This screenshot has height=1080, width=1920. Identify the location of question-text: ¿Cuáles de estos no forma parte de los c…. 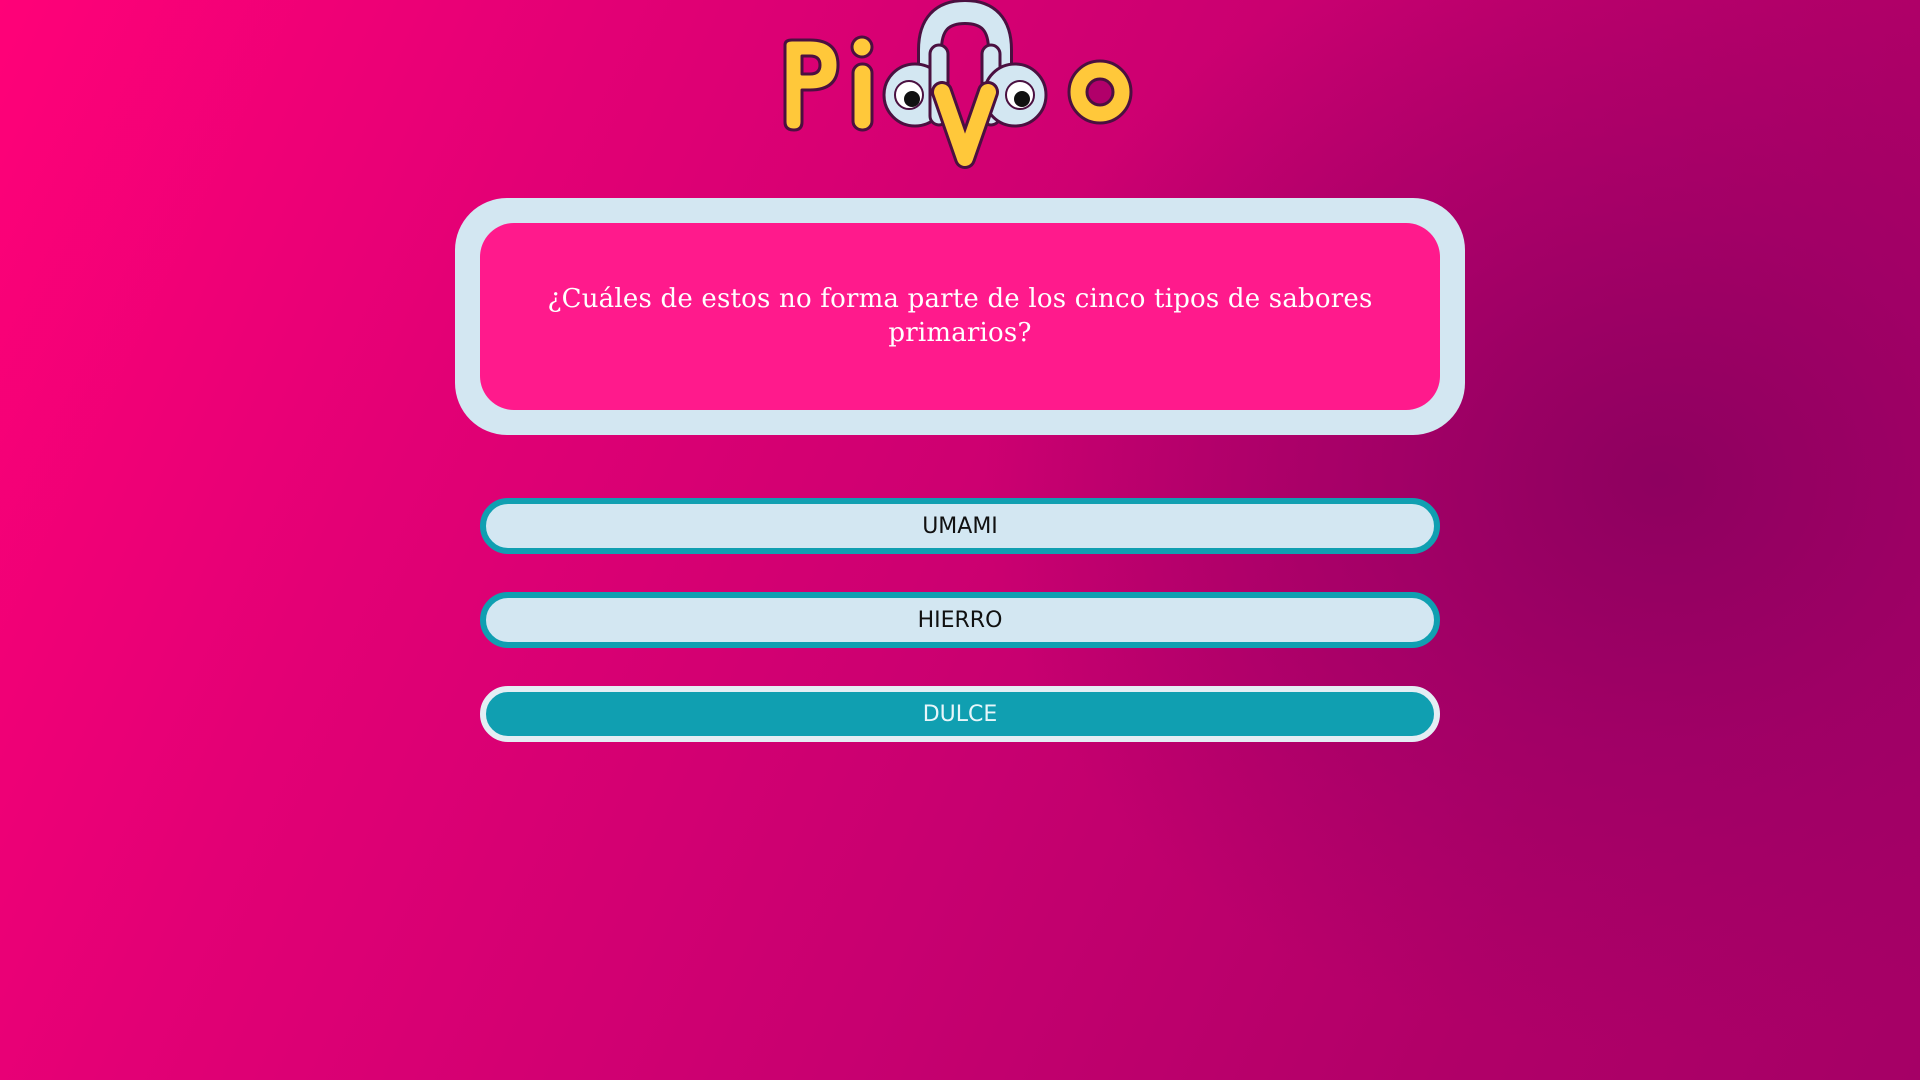
(960, 315).